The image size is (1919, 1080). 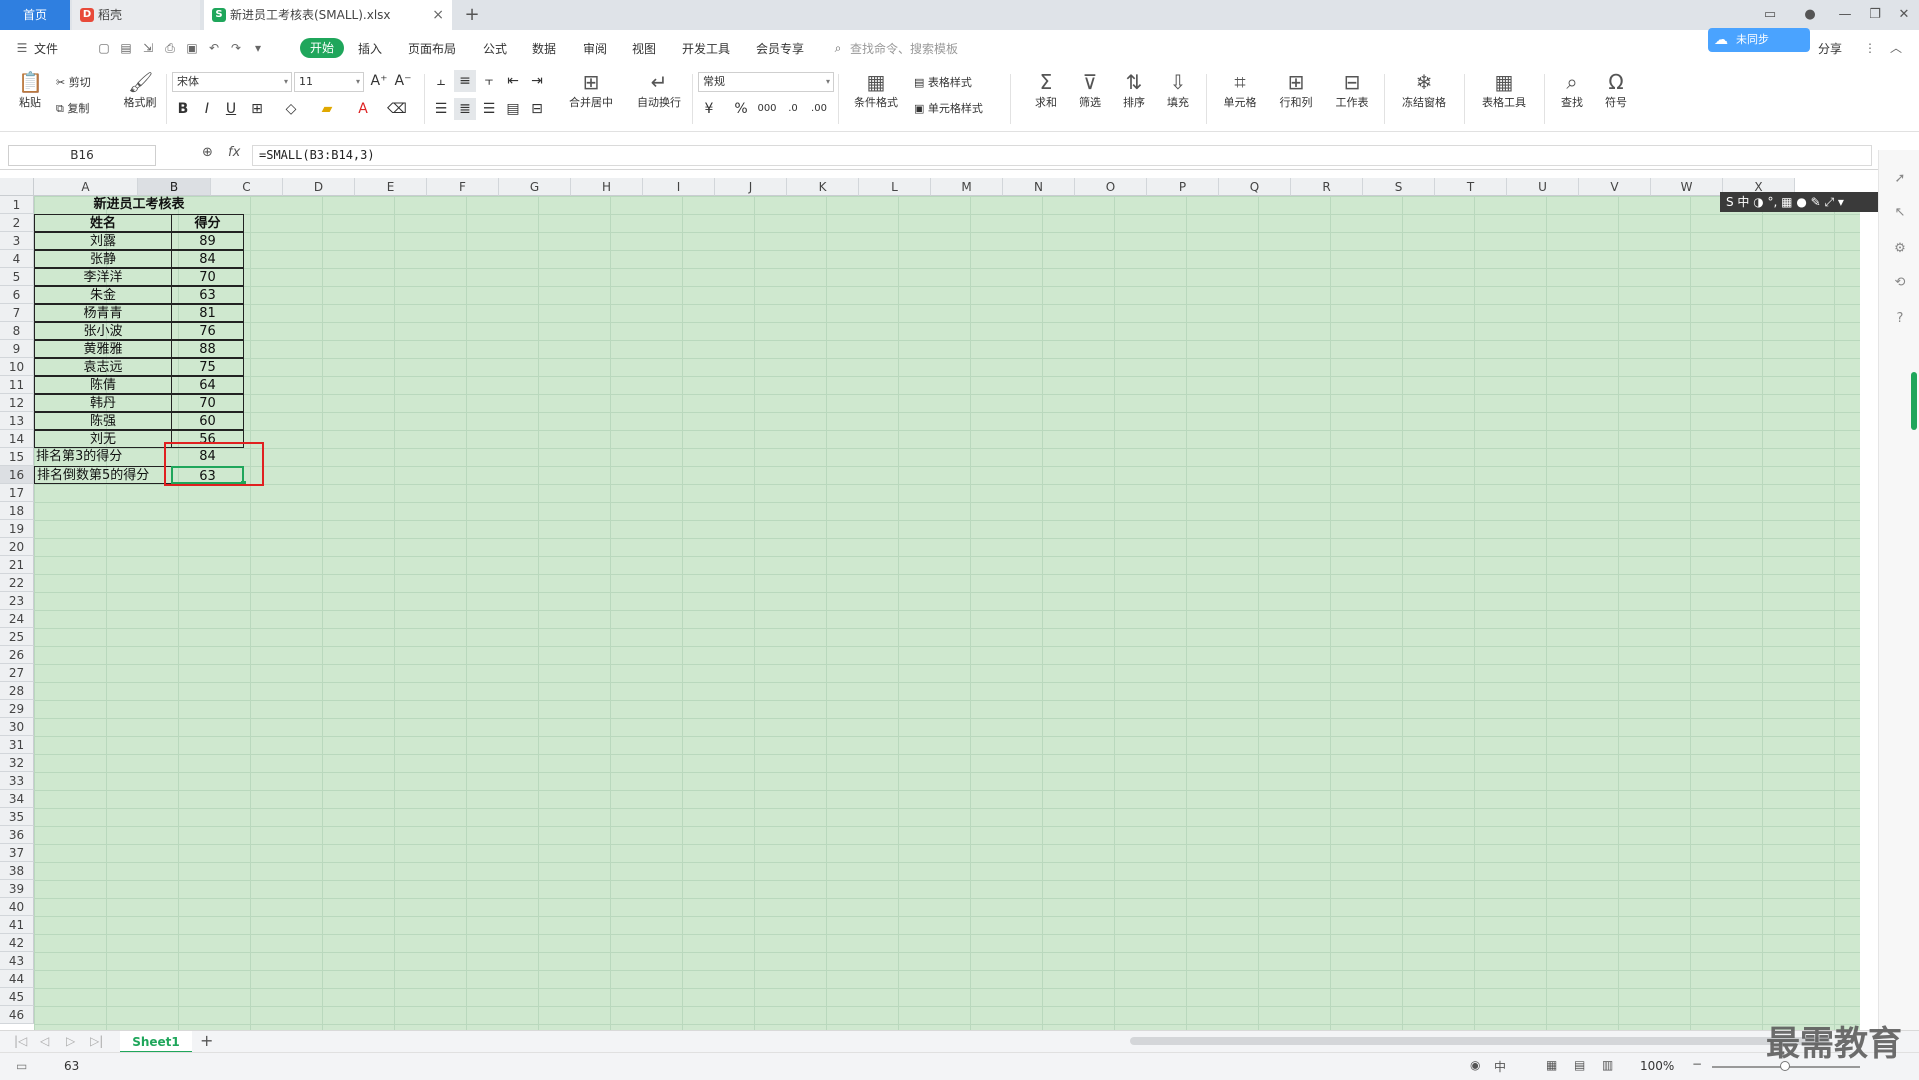 What do you see at coordinates (17, 403) in the screenshot?
I see `row-header-12: 12` at bounding box center [17, 403].